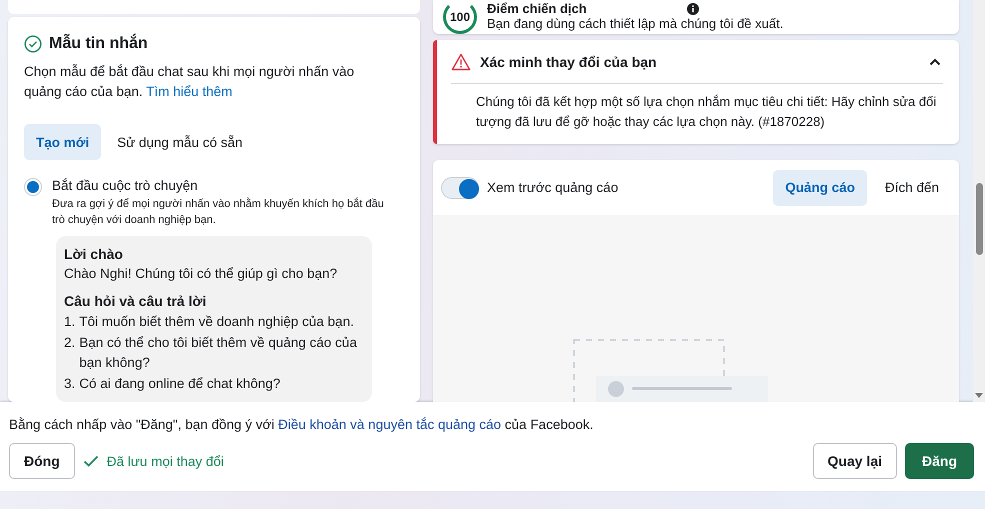 The height and width of the screenshot is (509, 985). I want to click on question-text: Bạn có thể cho tôi biết thêm về quảng cáo của bạn không?, so click(218, 353).